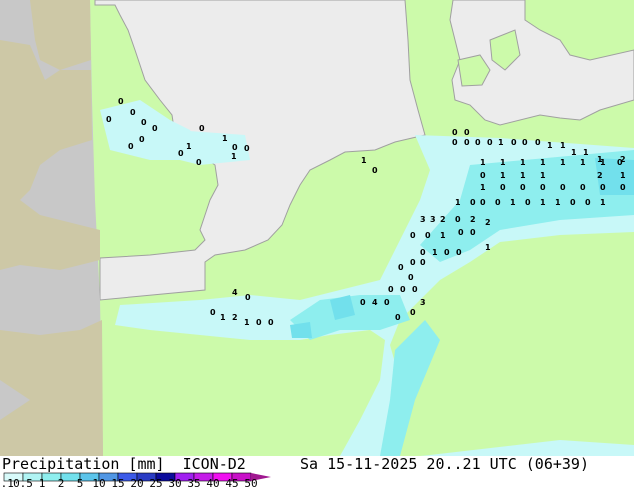 The width and height of the screenshot is (634, 490). Describe the element at coordinates (61, 483) in the screenshot. I see `colorbar-tick-label: 2` at that location.